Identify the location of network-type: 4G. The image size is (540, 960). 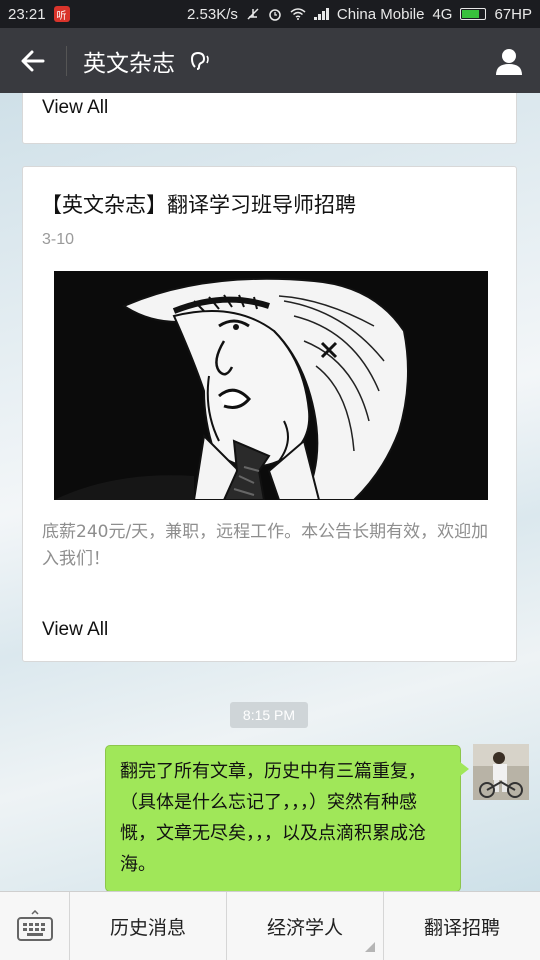
(442, 14).